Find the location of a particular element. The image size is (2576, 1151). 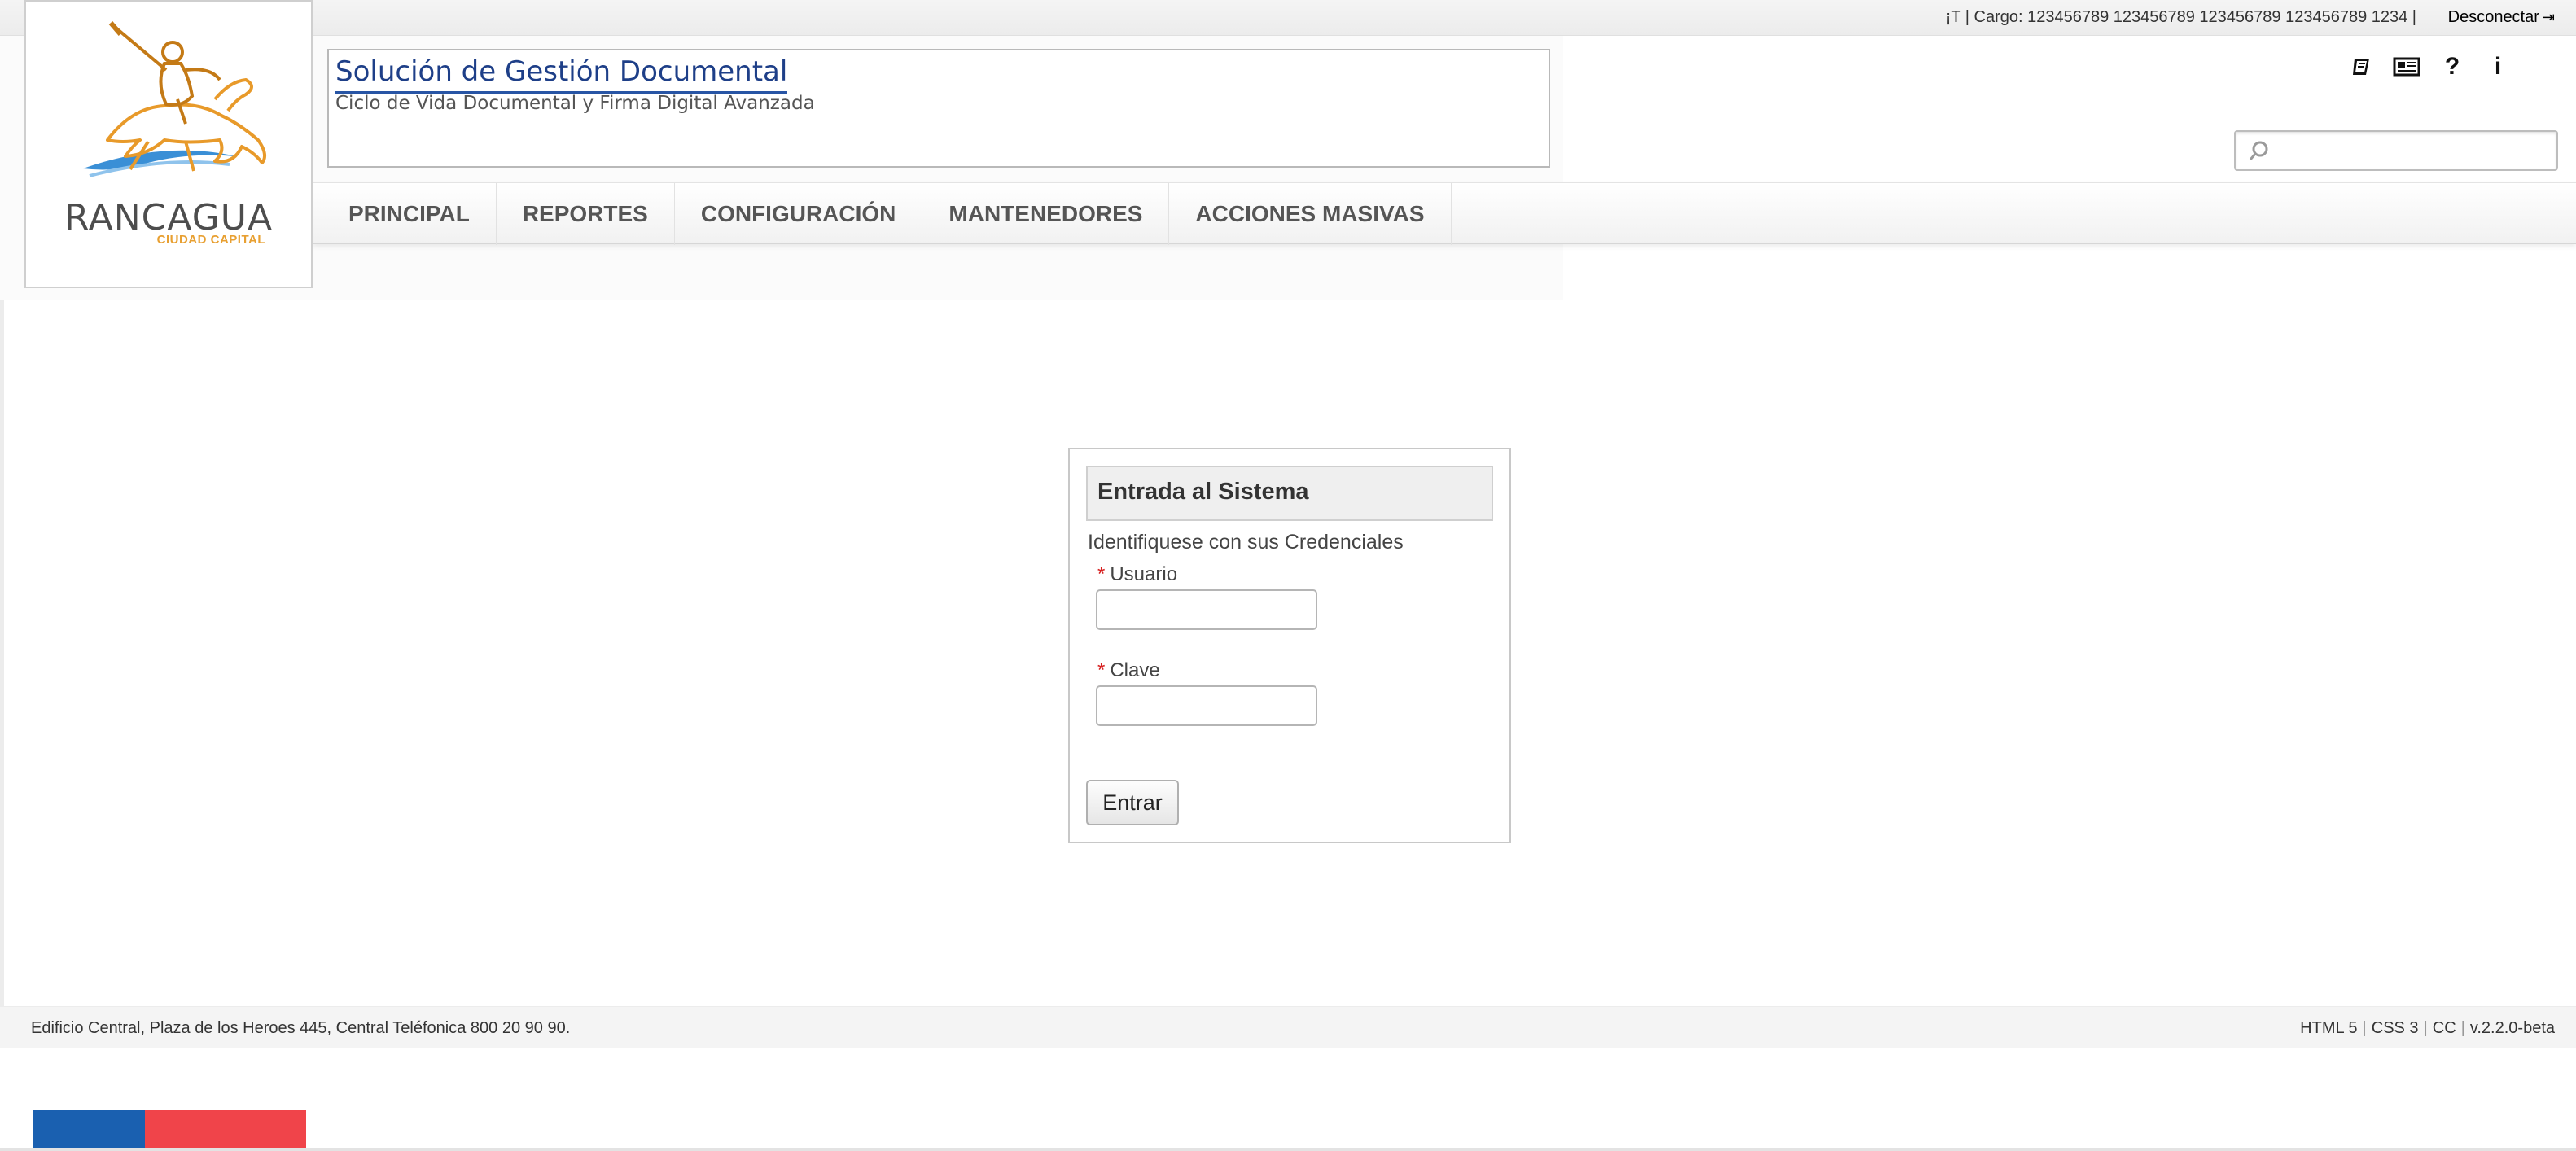

nav-item-mantenedores: MANTENEDORES is located at coordinates (1046, 214).